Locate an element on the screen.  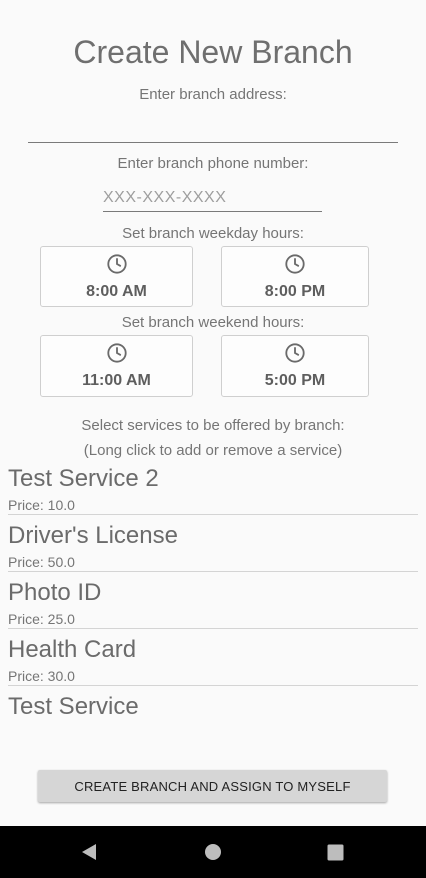
service-name: Test Service 2 is located at coordinates (83, 478).